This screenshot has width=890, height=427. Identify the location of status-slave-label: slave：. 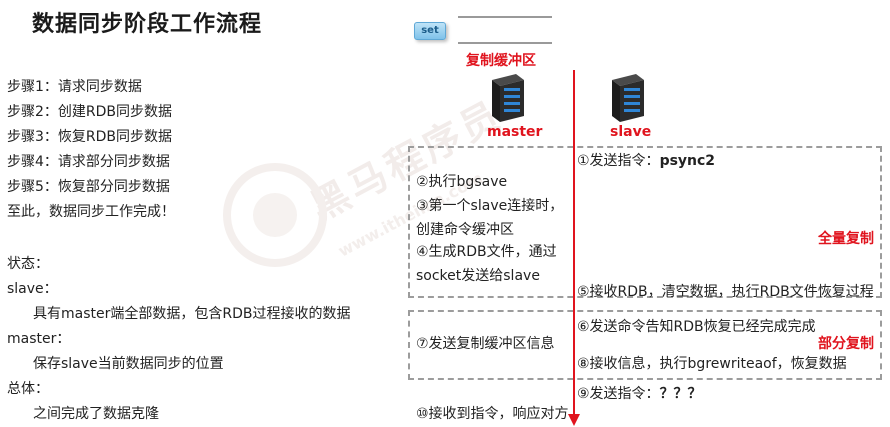
(32, 289).